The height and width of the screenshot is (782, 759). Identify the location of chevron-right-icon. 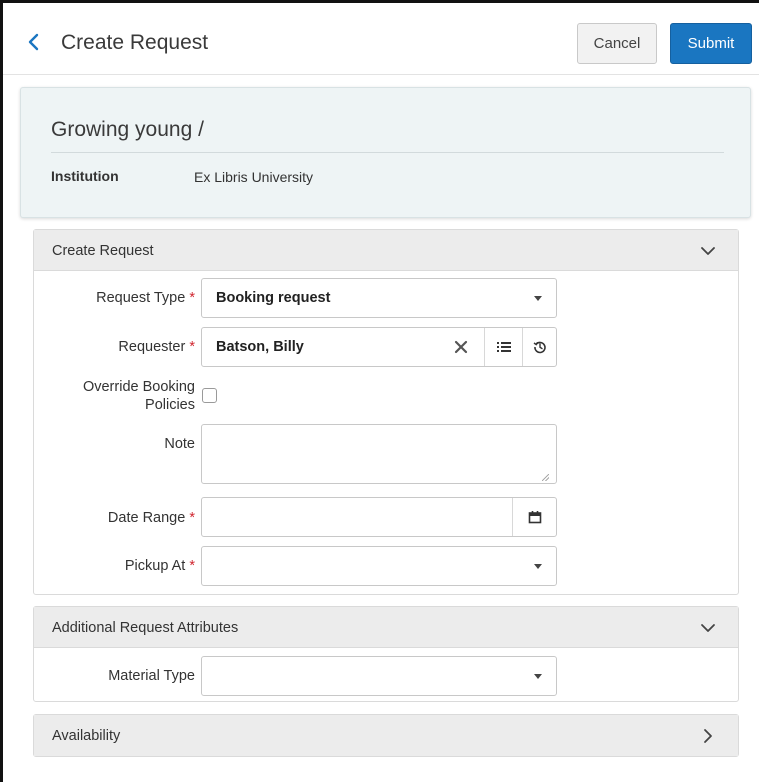
(708, 736).